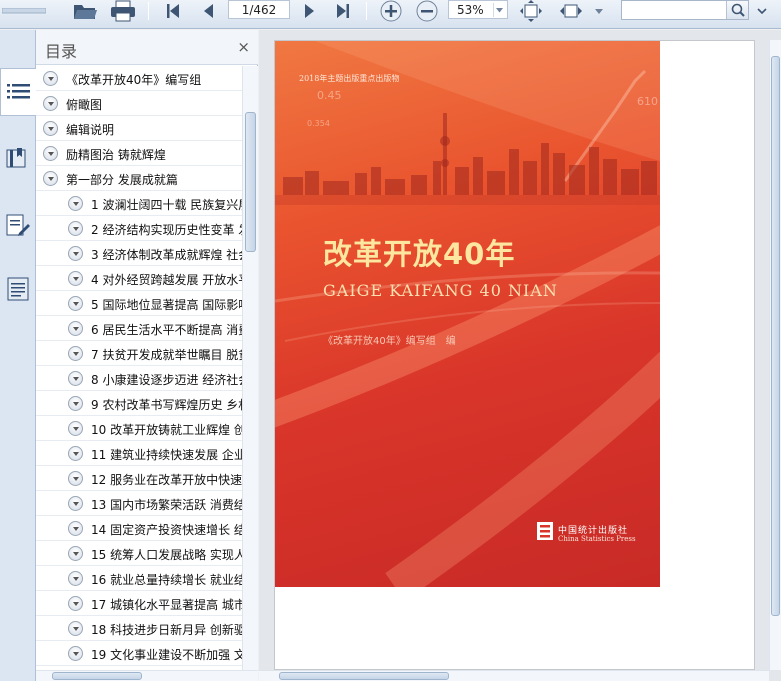  I want to click on outline-item: 4 对外经贸跨越发展 开放水平, so click(139, 278).